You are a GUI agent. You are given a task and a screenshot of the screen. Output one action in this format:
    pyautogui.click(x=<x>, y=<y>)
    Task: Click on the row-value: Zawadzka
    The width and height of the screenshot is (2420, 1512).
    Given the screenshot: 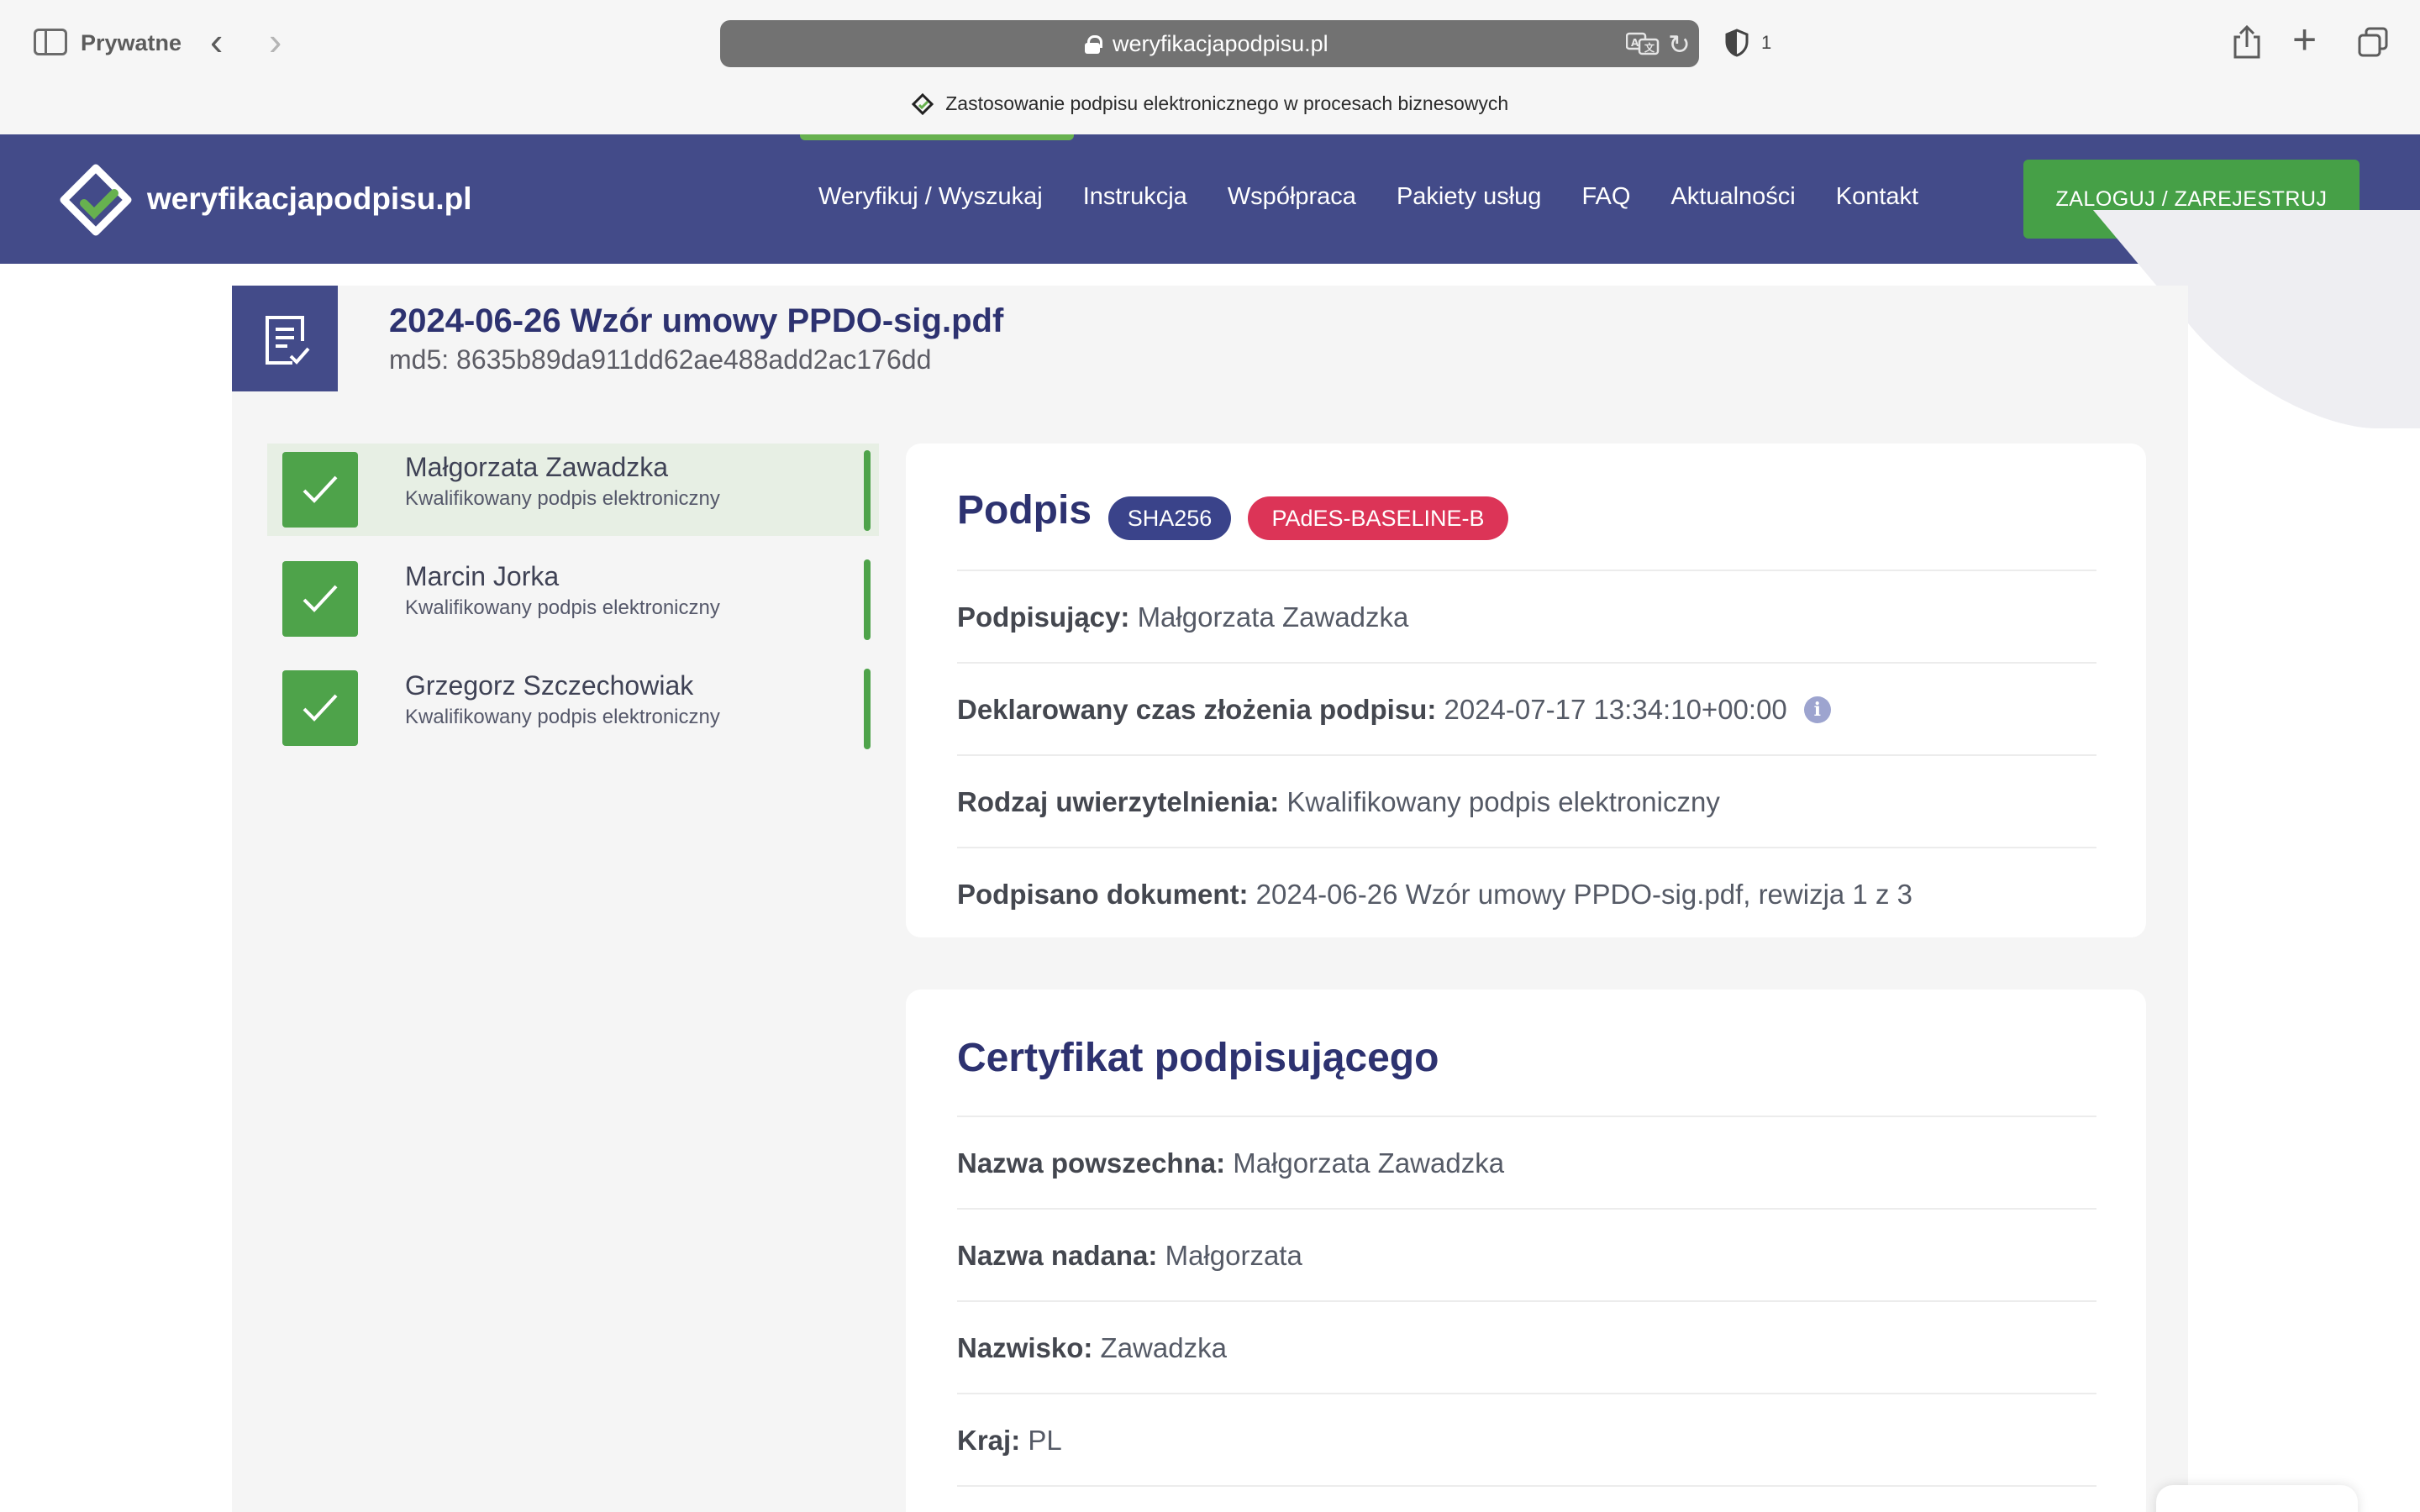 What is the action you would take?
    pyautogui.click(x=1164, y=1347)
    